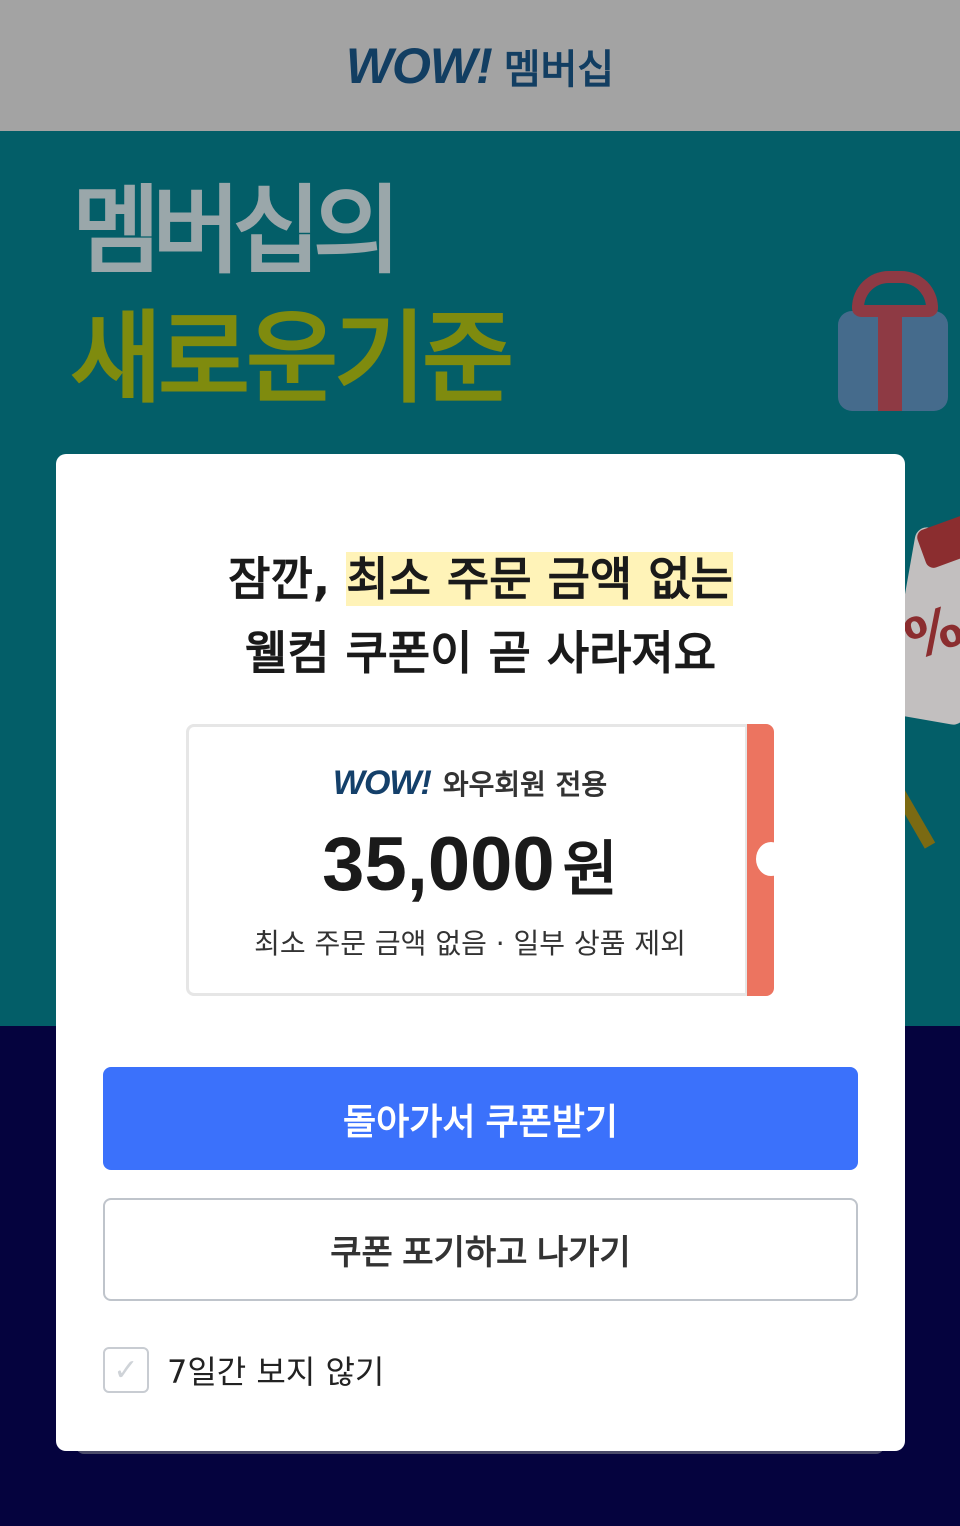 This screenshot has height=1526, width=960. I want to click on wow-logo: WOW!, so click(419, 65).